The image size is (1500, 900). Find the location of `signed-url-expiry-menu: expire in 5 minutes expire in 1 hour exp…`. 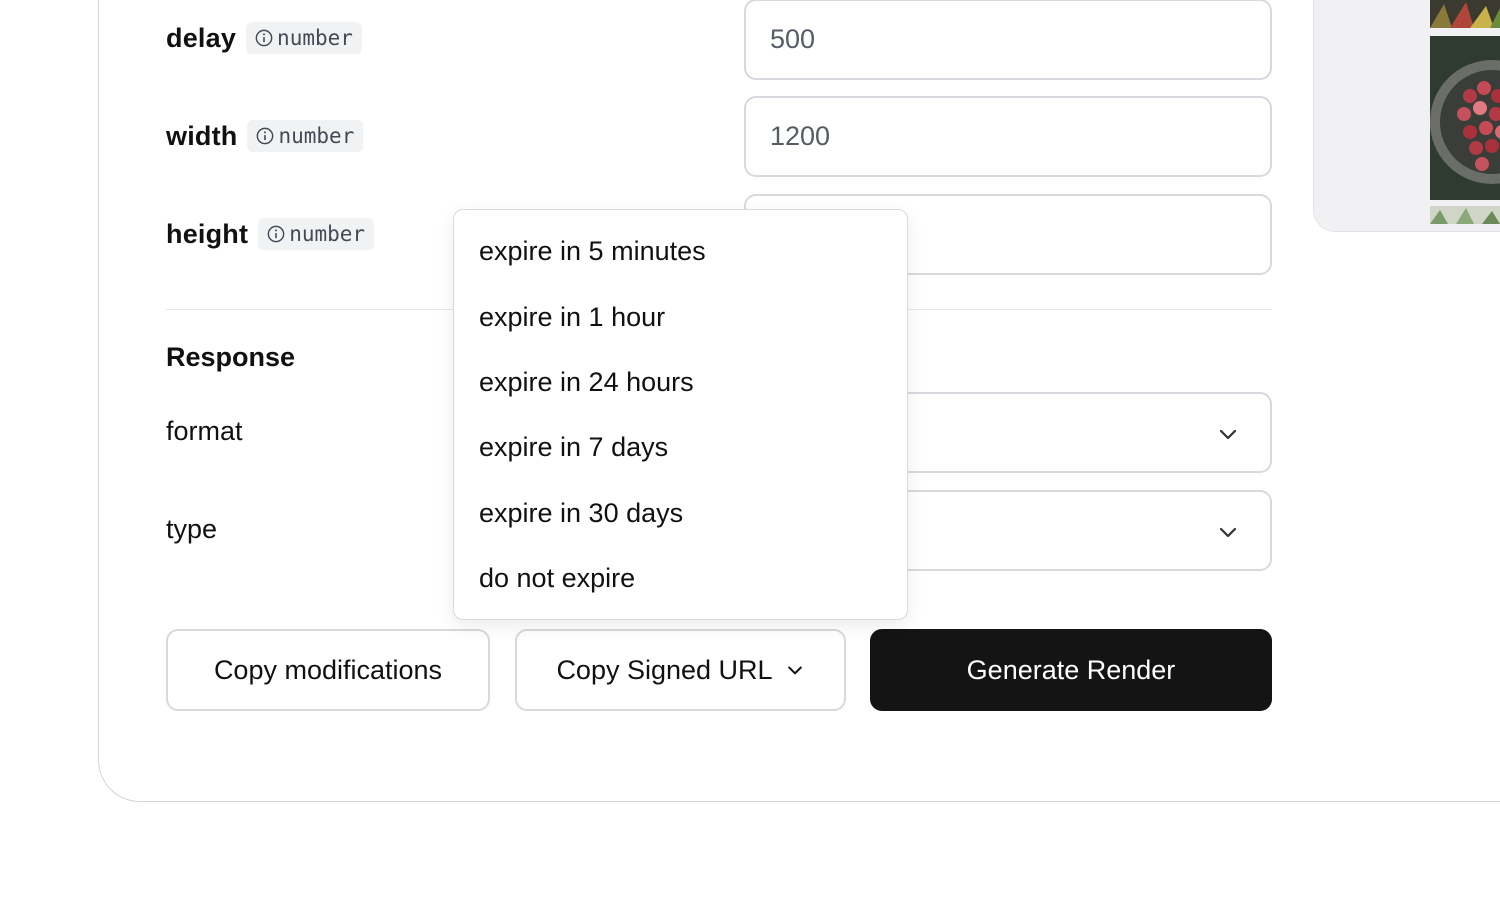

signed-url-expiry-menu: expire in 5 minutes expire in 1 hour exp… is located at coordinates (680, 414).